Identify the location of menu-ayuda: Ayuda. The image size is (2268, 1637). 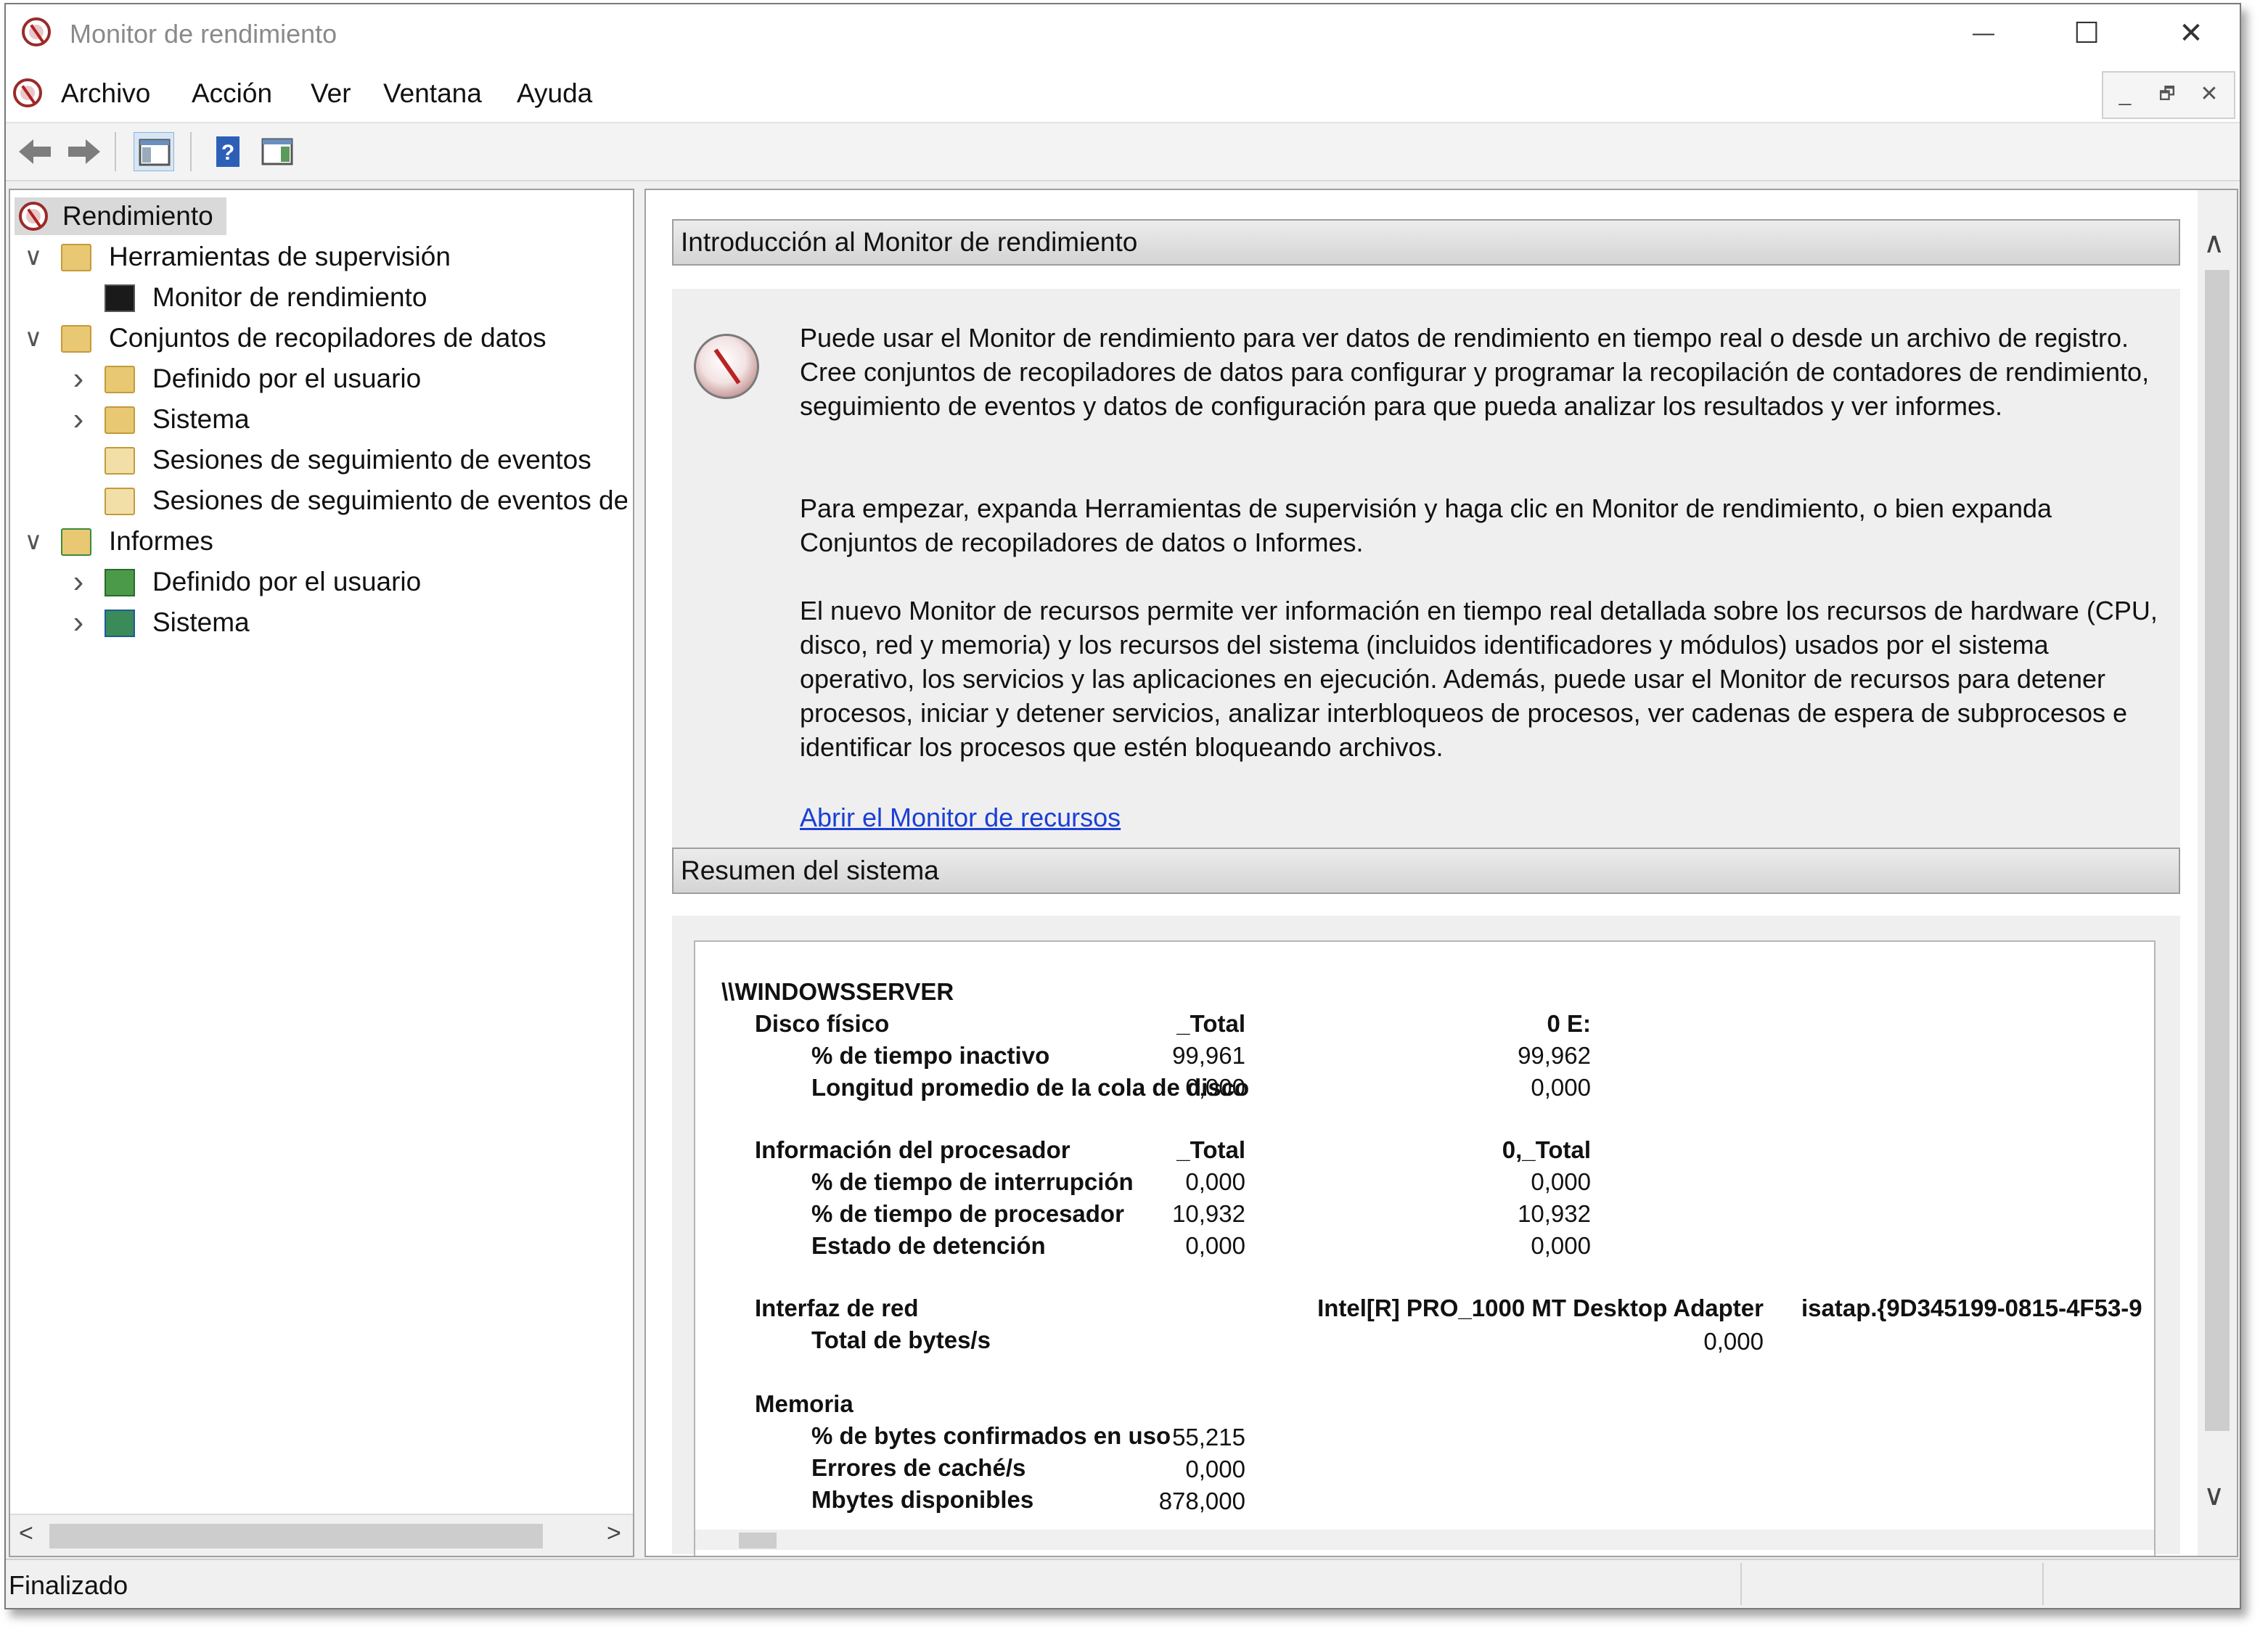
(554, 93).